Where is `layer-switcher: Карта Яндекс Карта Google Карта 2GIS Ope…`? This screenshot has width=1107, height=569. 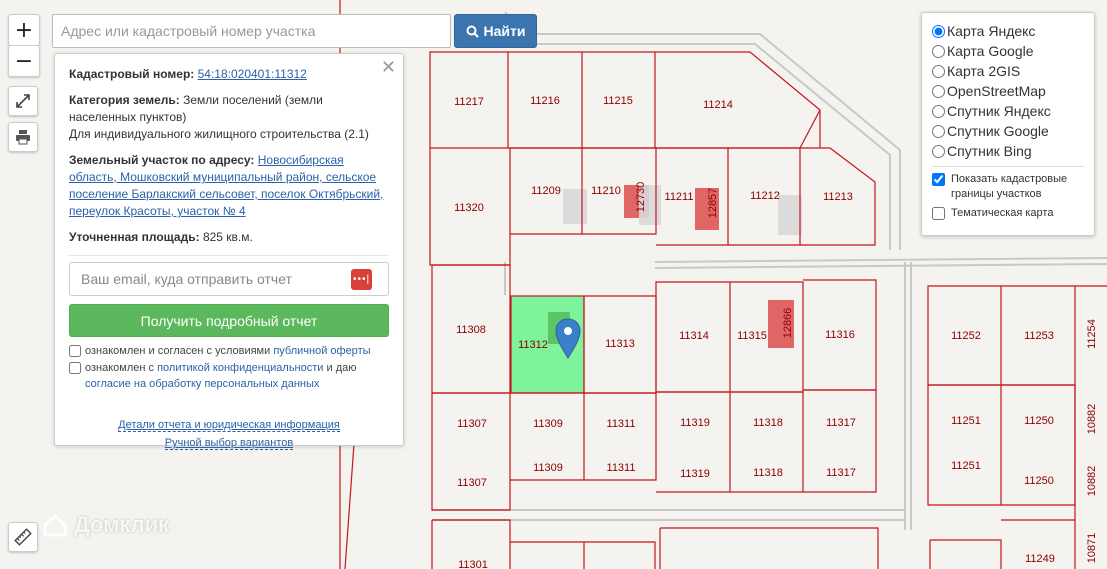 layer-switcher: Карта Яндекс Карта Google Карта 2GIS Ope… is located at coordinates (1008, 124).